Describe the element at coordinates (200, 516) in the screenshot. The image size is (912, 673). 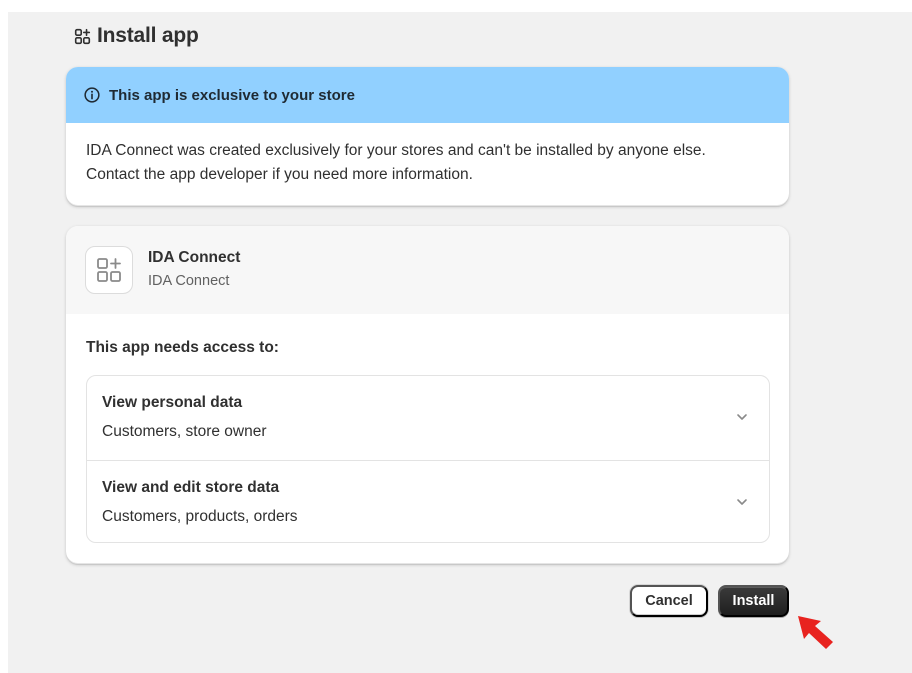
I see `permission-subtitle: Customers, products, orders` at that location.